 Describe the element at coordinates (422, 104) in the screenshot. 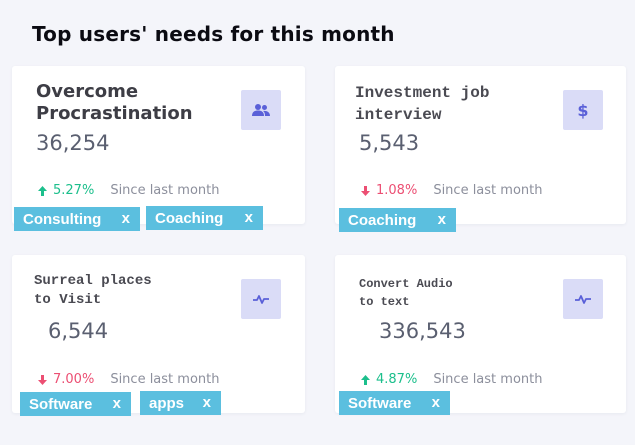

I see `card-title: Investment job interview` at that location.